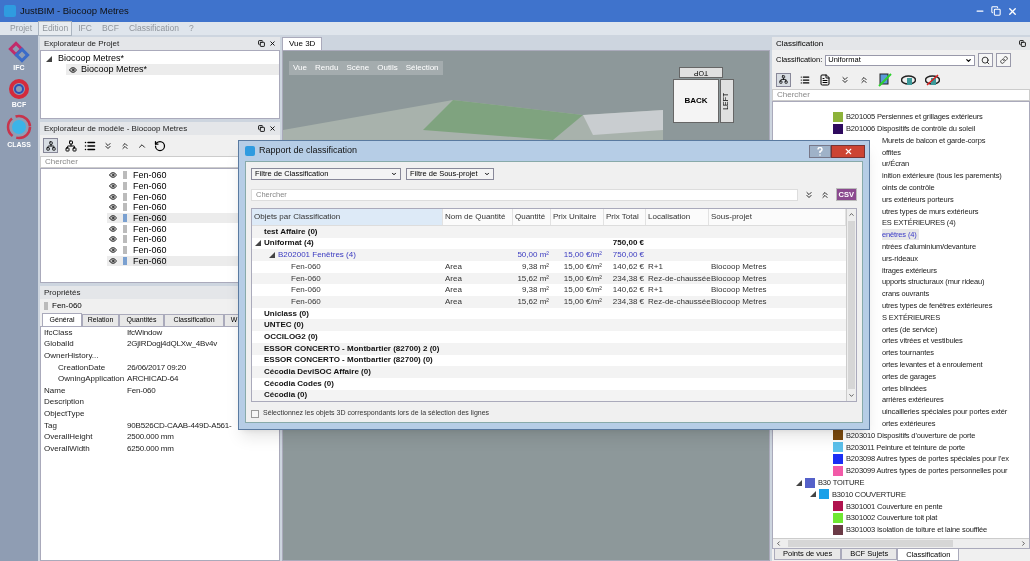 The height and width of the screenshot is (561, 1030). Describe the element at coordinates (160, 145) in the screenshot. I see `rotate-icon` at that location.